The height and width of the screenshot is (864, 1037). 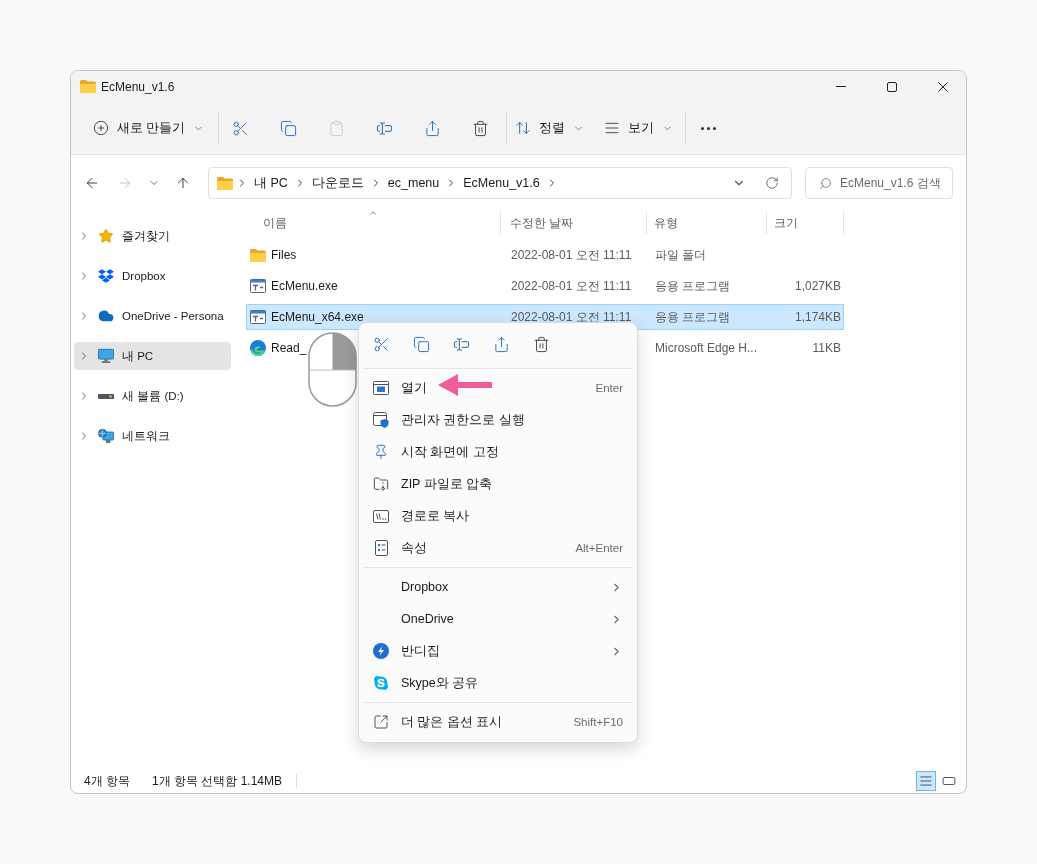 What do you see at coordinates (598, 722) in the screenshot?
I see `shortcut-text: Shift+F10` at bounding box center [598, 722].